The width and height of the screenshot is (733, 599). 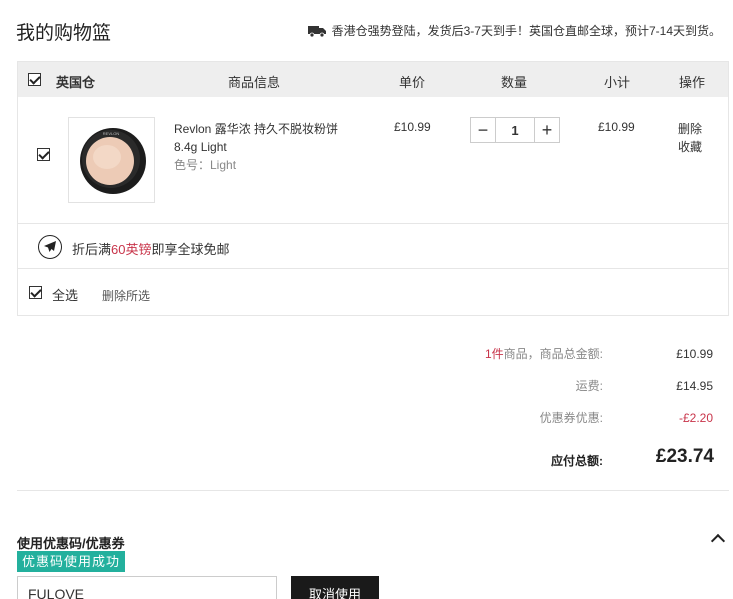 I want to click on summary-total-row: 应付总额: £23.74, so click(x=366, y=459).